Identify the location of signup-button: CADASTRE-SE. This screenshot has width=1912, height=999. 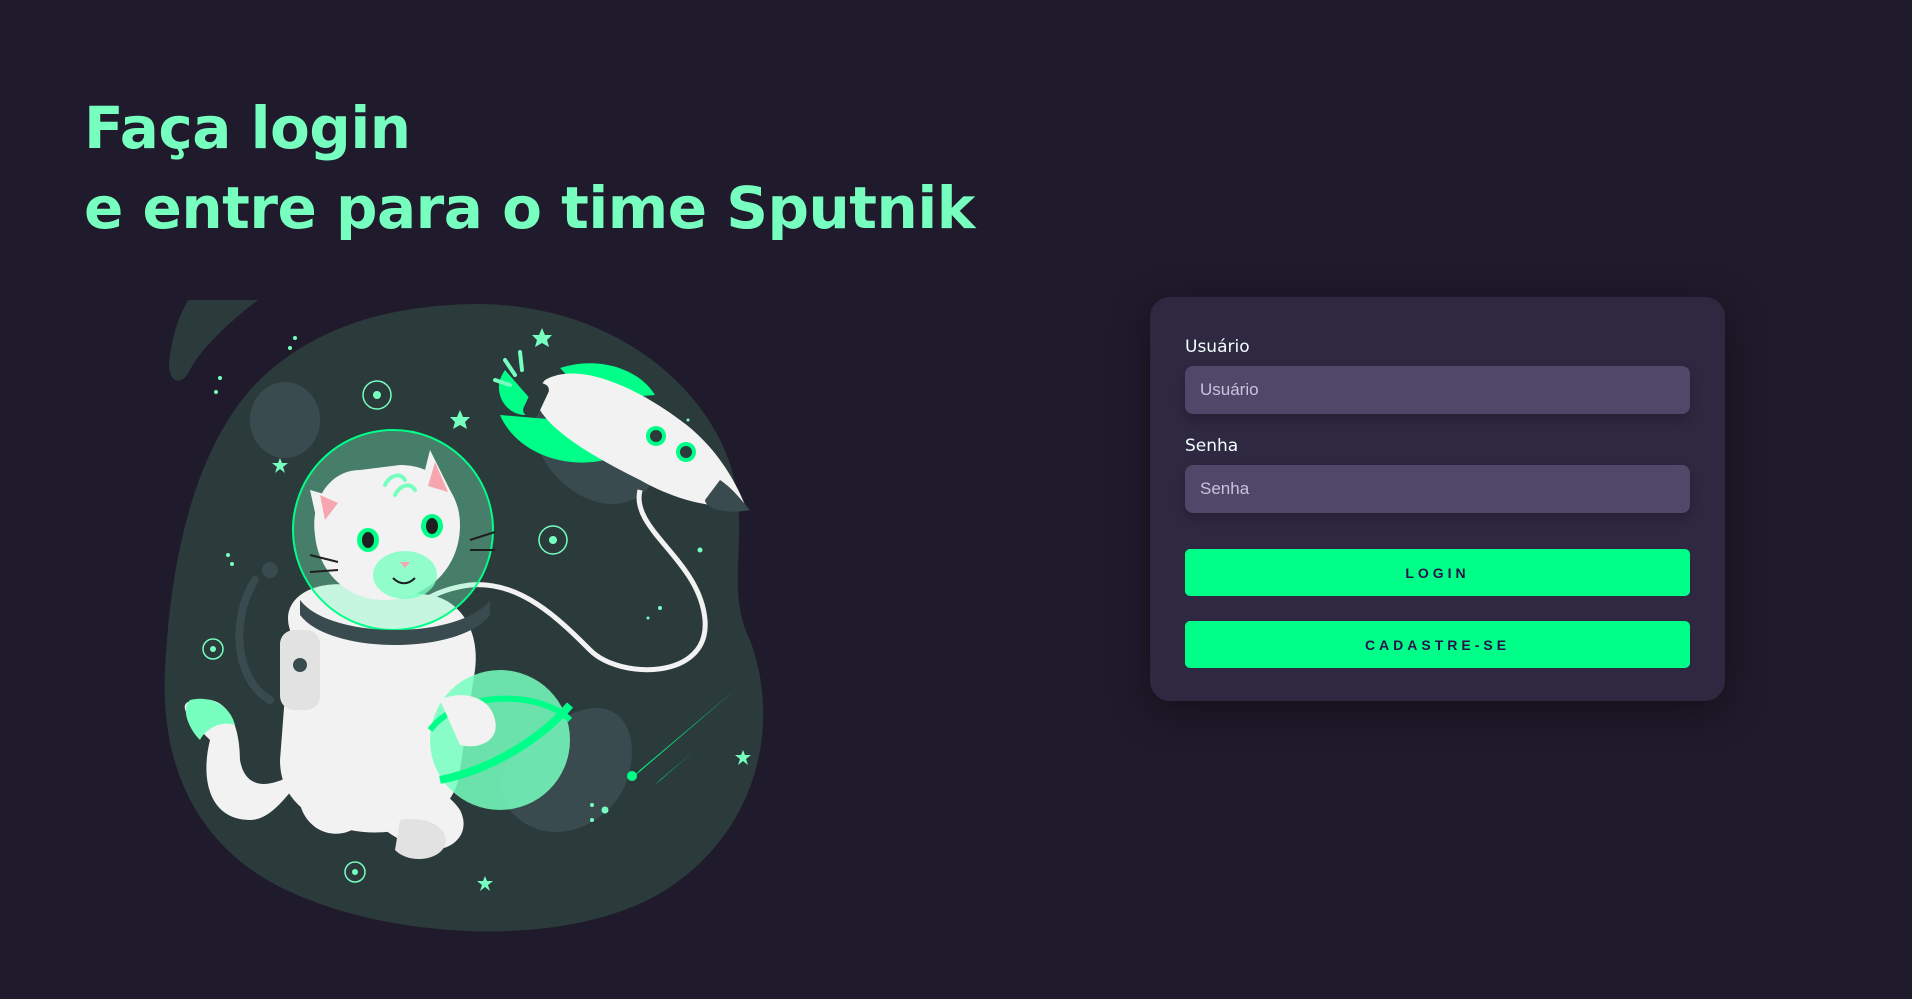
(1437, 644).